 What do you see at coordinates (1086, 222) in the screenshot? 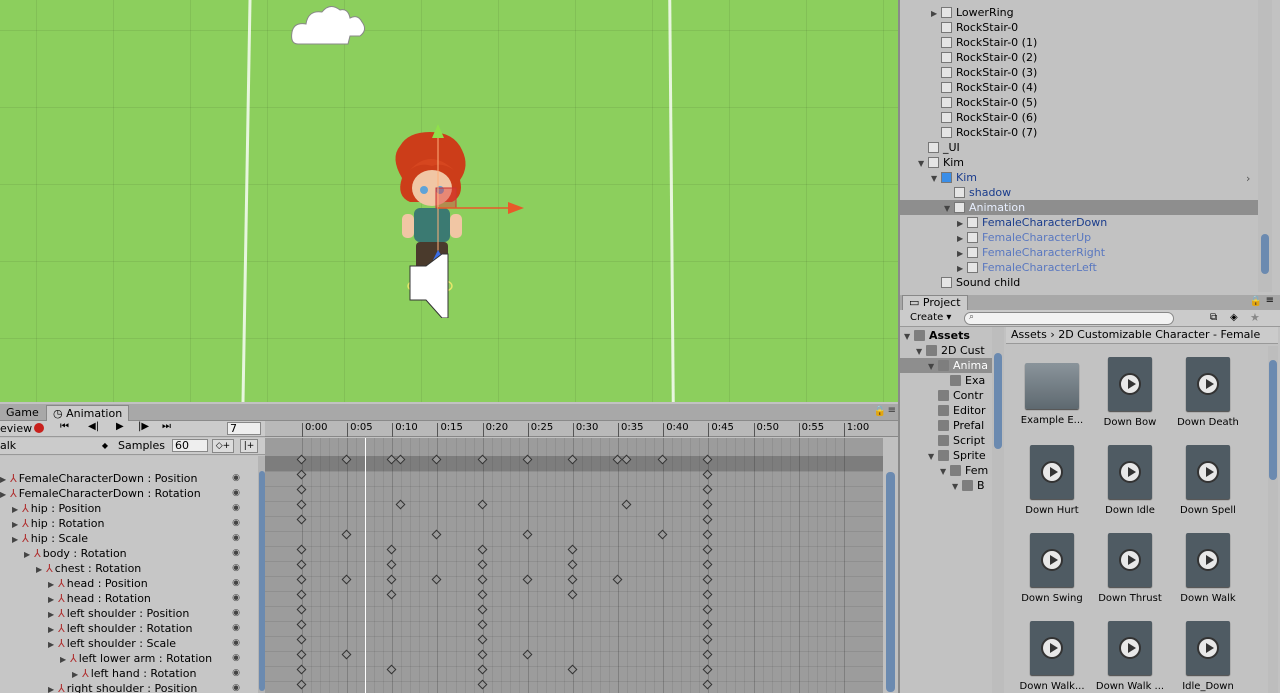
I see `hierarchy-item: ▶ FemaleCharacterDown` at bounding box center [1086, 222].